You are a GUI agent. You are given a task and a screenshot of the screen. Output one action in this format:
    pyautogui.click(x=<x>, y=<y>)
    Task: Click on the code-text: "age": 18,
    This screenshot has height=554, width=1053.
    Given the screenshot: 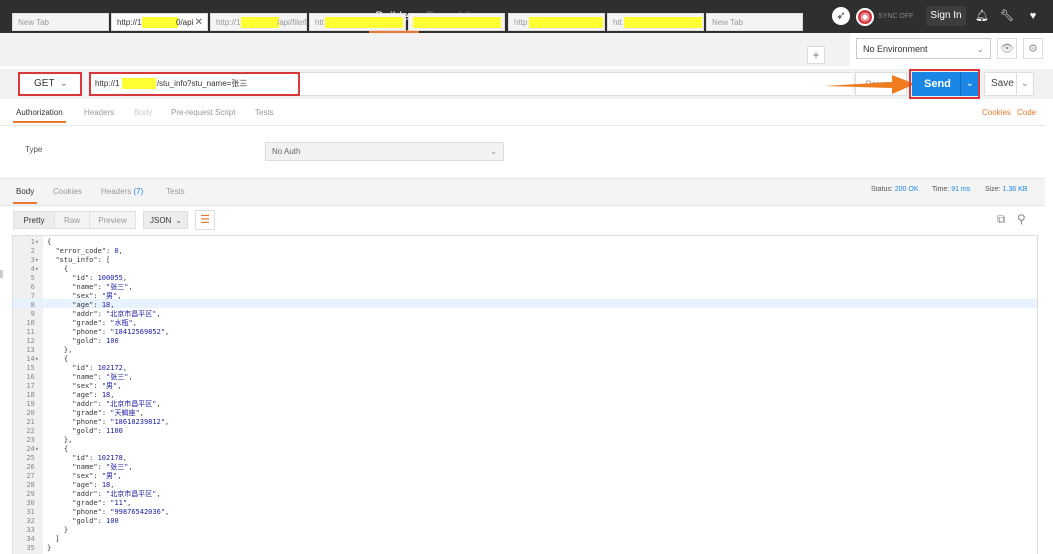 What is the action you would take?
    pyautogui.click(x=93, y=305)
    